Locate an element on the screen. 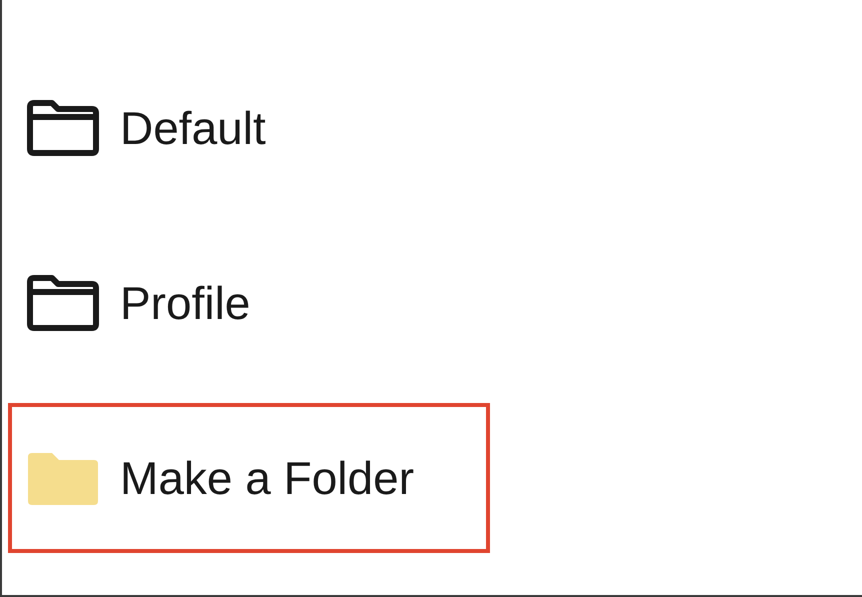 The height and width of the screenshot is (597, 862). folder-label: Make a Folder is located at coordinates (267, 478).